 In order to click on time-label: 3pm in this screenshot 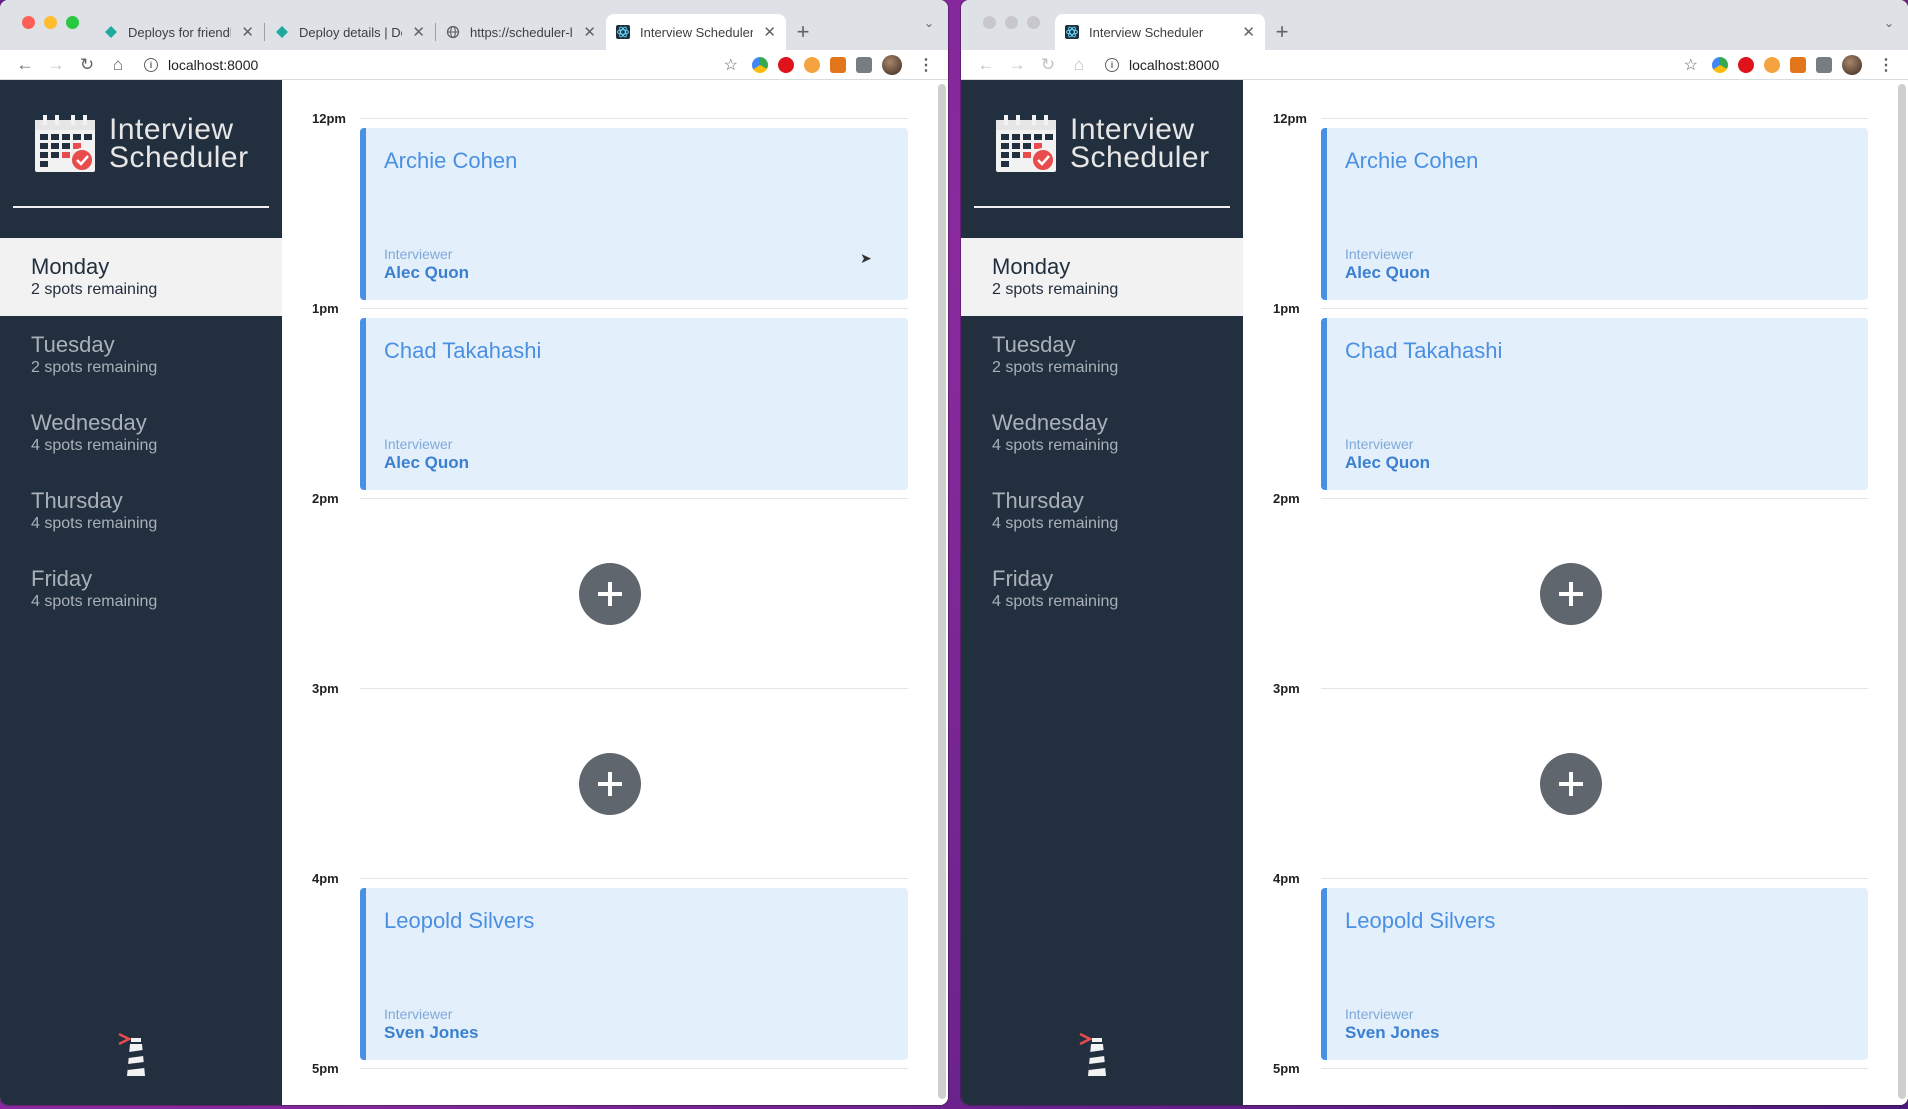, I will do `click(325, 688)`.